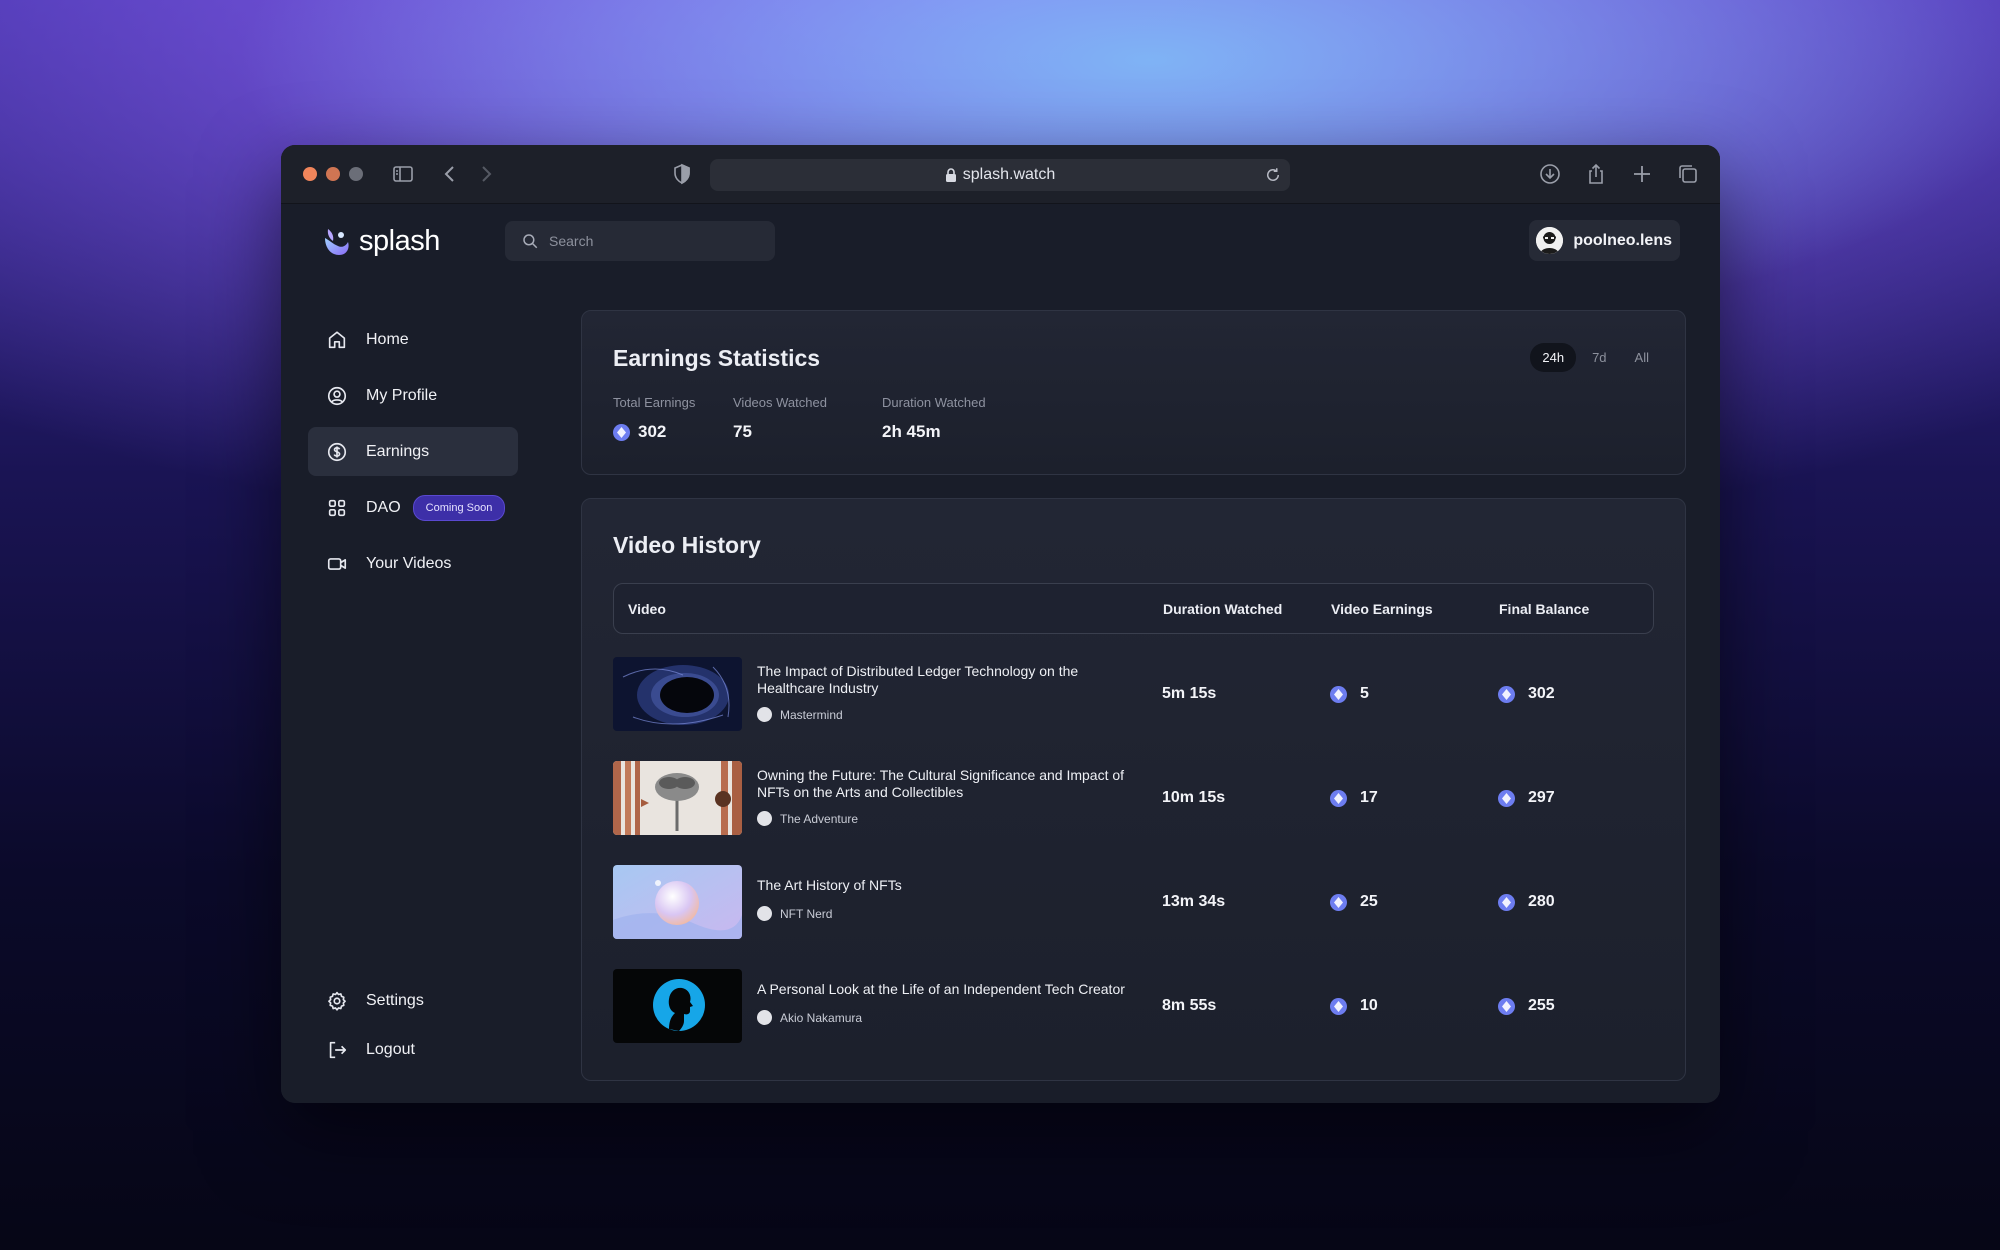 This screenshot has width=2000, height=1250. I want to click on video-author: Akio Nakamura, so click(809, 1017).